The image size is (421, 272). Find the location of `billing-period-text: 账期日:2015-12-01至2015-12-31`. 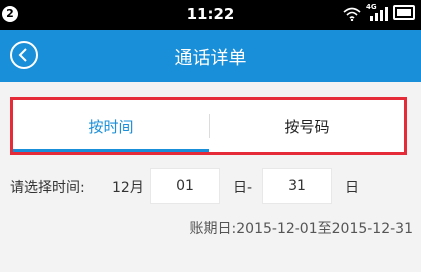

billing-period-text: 账期日:2015-12-01至2015-12-31 is located at coordinates (301, 229).